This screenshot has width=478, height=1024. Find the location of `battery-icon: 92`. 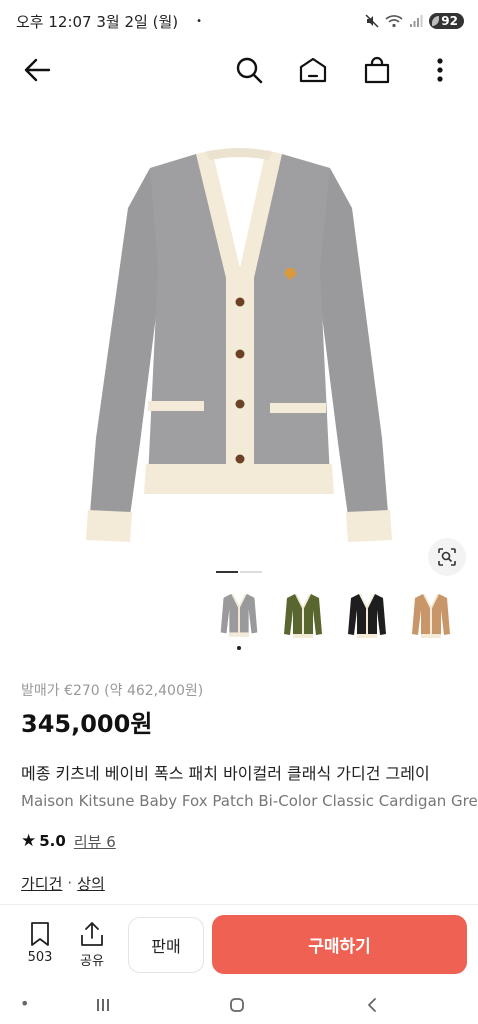

battery-icon: 92 is located at coordinates (446, 21).